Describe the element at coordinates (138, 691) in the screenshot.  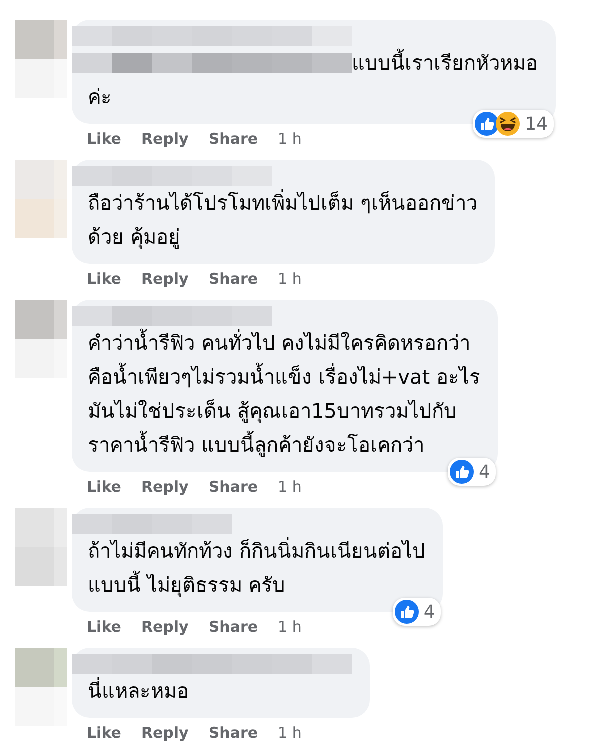
I see `comment-text: นี่แหละหมอ` at that location.